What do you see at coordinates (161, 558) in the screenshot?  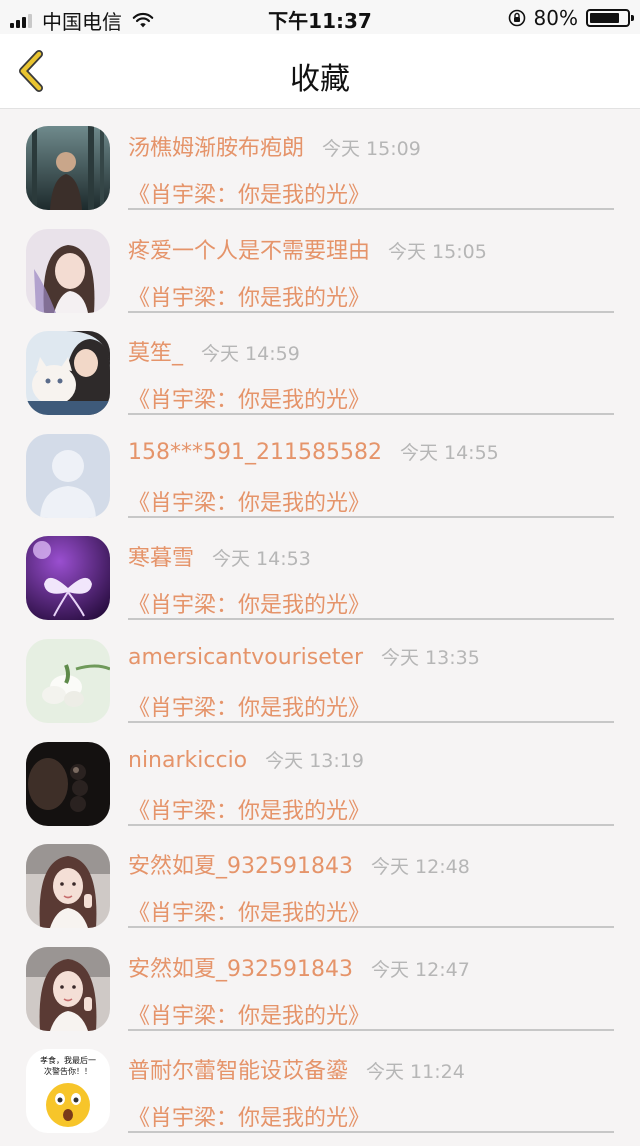 I see `user-name: 寒暮雪` at bounding box center [161, 558].